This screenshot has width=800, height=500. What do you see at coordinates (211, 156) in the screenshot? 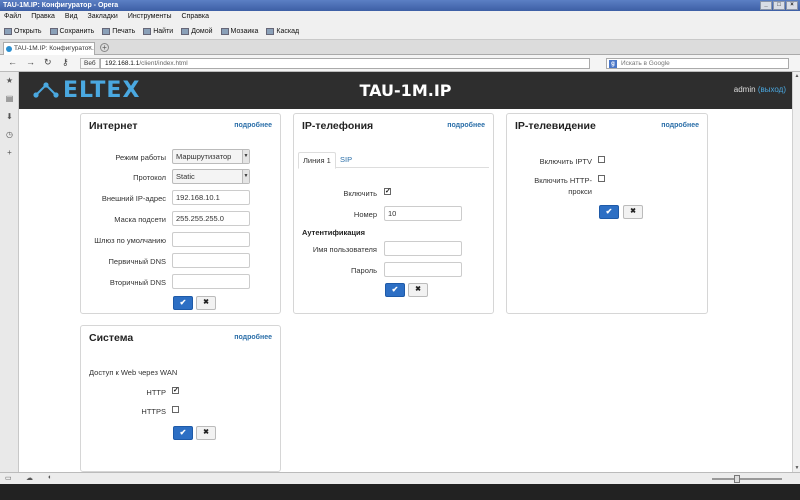
I see `mode-select: Маршрутизатор ▼` at bounding box center [211, 156].